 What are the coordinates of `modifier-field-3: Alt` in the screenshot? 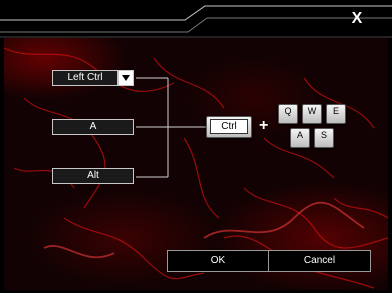 It's located at (93, 176).